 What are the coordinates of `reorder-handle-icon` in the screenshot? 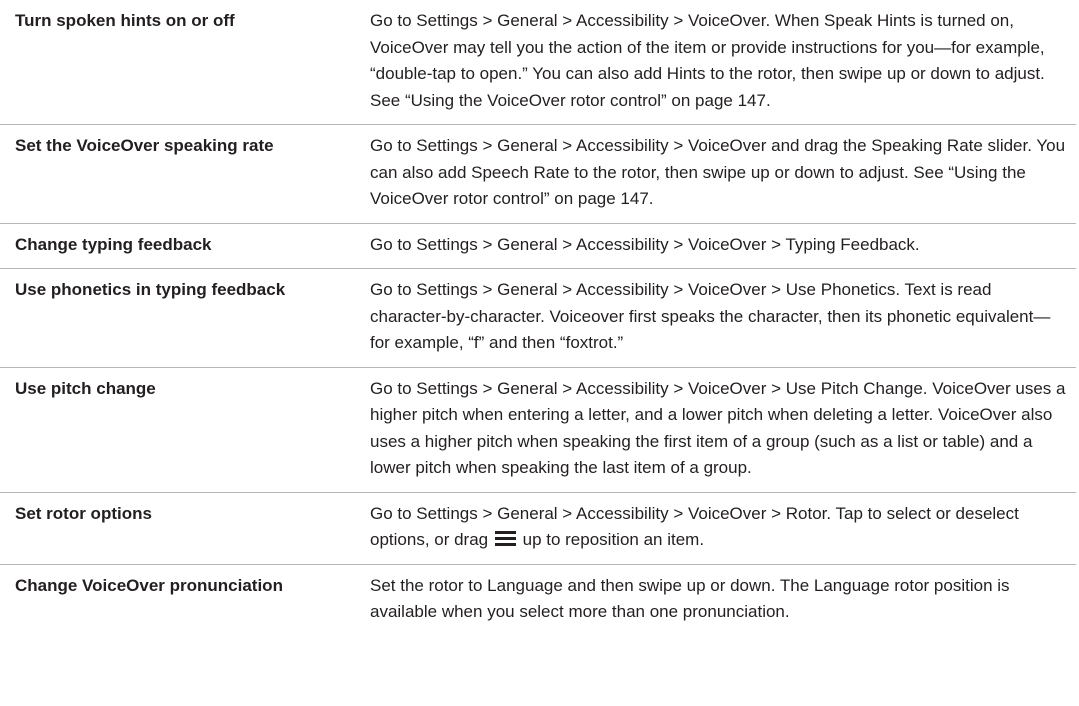 It's located at (505, 538).